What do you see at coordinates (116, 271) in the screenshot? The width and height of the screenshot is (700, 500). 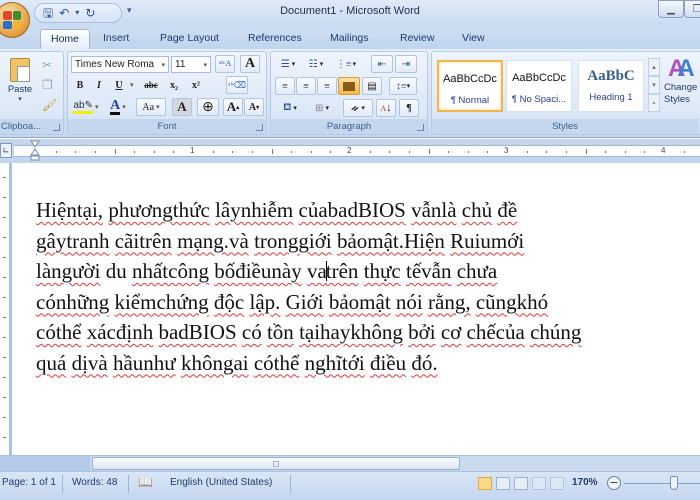 I see `word: du` at bounding box center [116, 271].